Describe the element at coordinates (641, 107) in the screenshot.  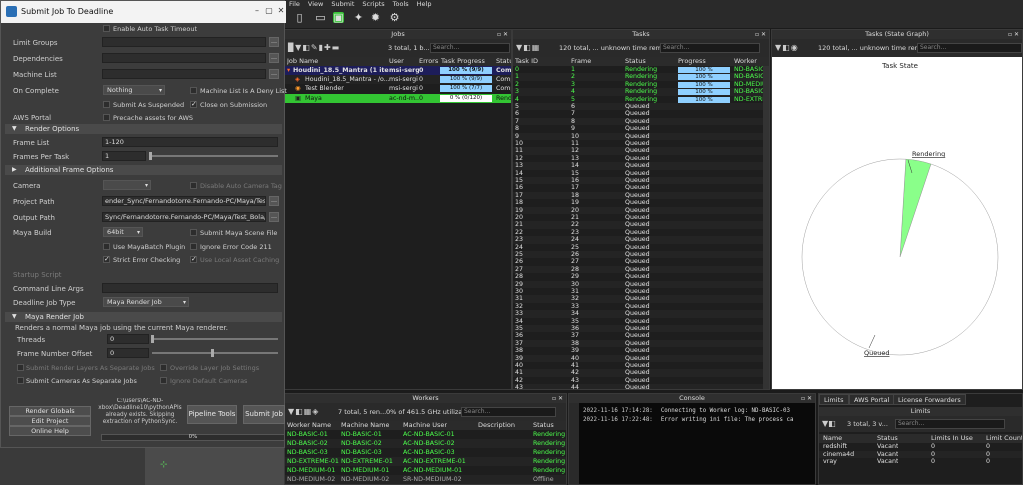
I see `task-row: 5 6 Queued` at that location.